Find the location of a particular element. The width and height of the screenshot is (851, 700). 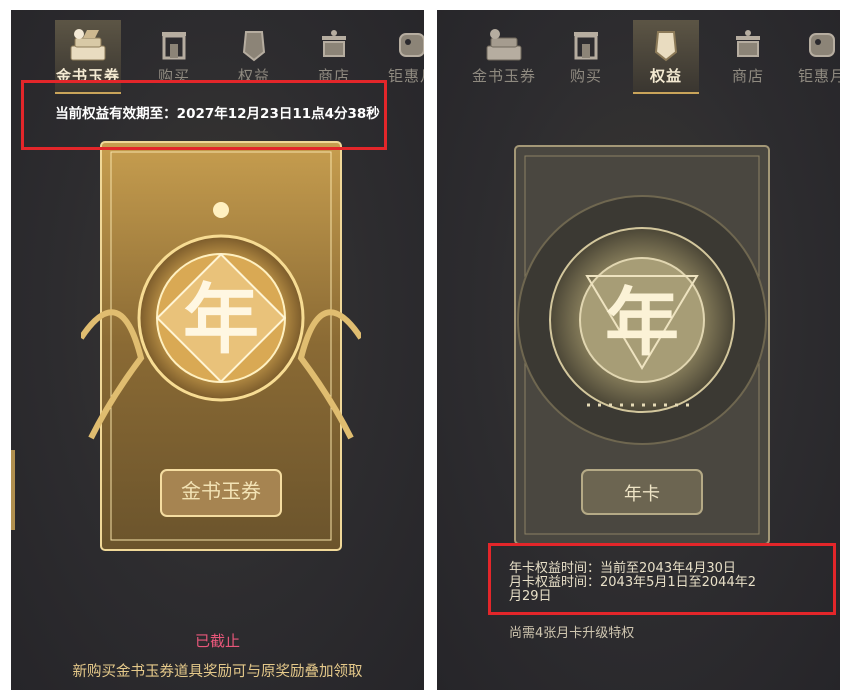

upgrade-requirement-text: 尚需4张月卡升级特权 is located at coordinates (572, 633).